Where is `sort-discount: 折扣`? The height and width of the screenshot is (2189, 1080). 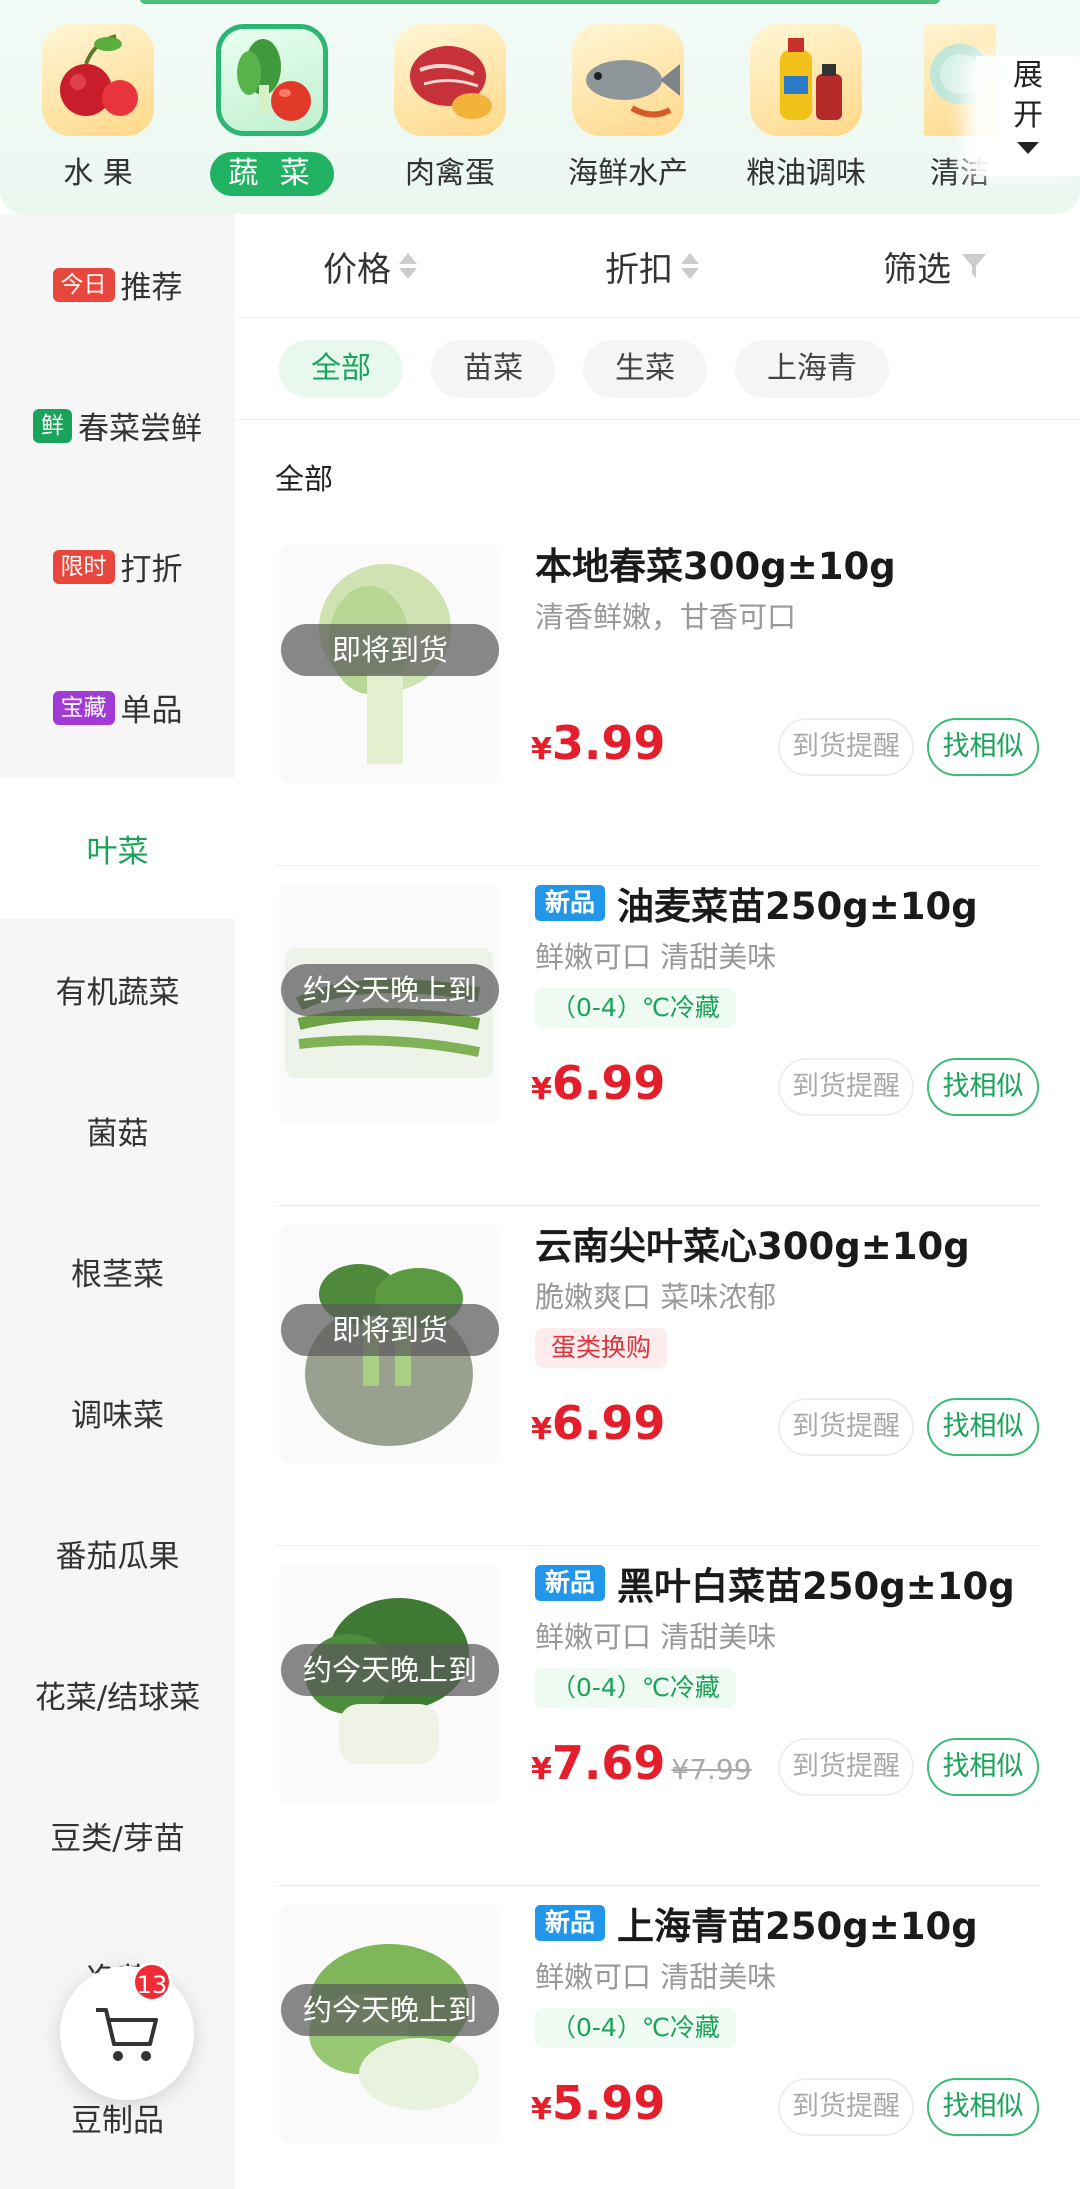 sort-discount: 折扣 is located at coordinates (652, 266).